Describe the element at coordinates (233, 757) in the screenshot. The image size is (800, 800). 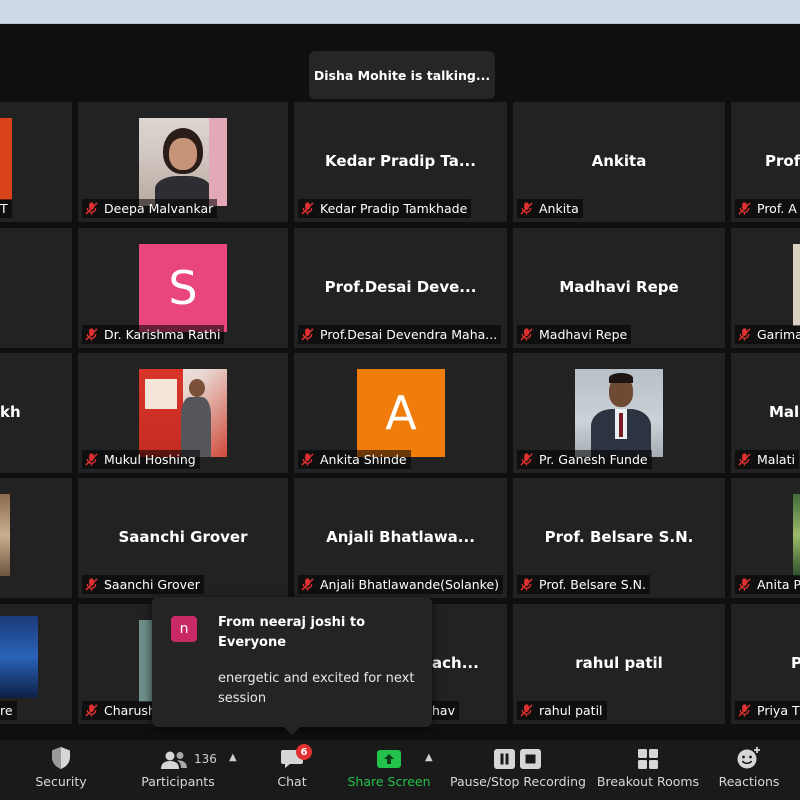
I see `participants-options-caret-icon: ▲` at that location.